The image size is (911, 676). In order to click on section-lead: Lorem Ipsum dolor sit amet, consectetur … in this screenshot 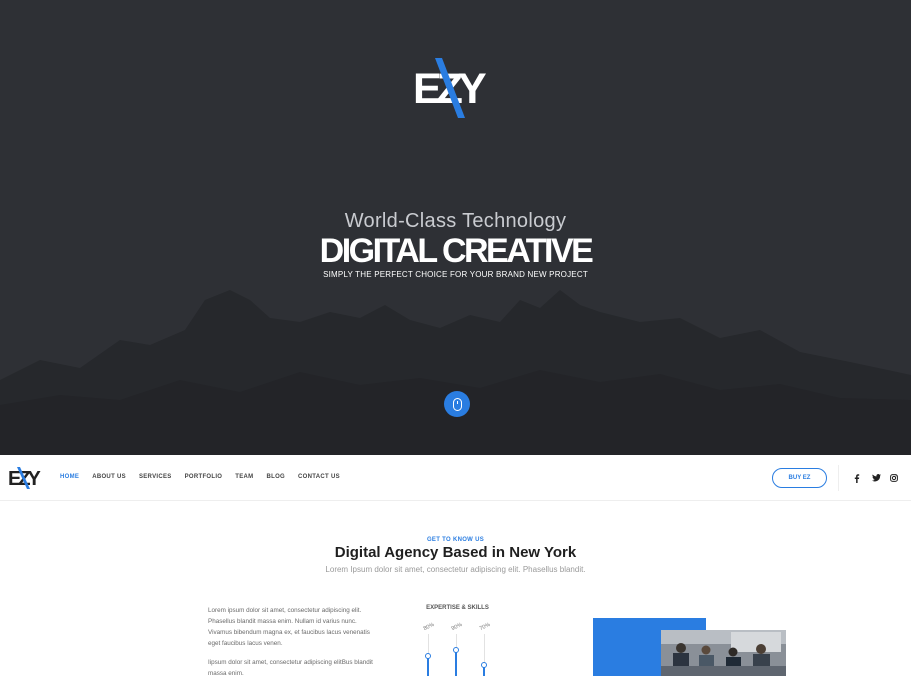, I will do `click(455, 569)`.